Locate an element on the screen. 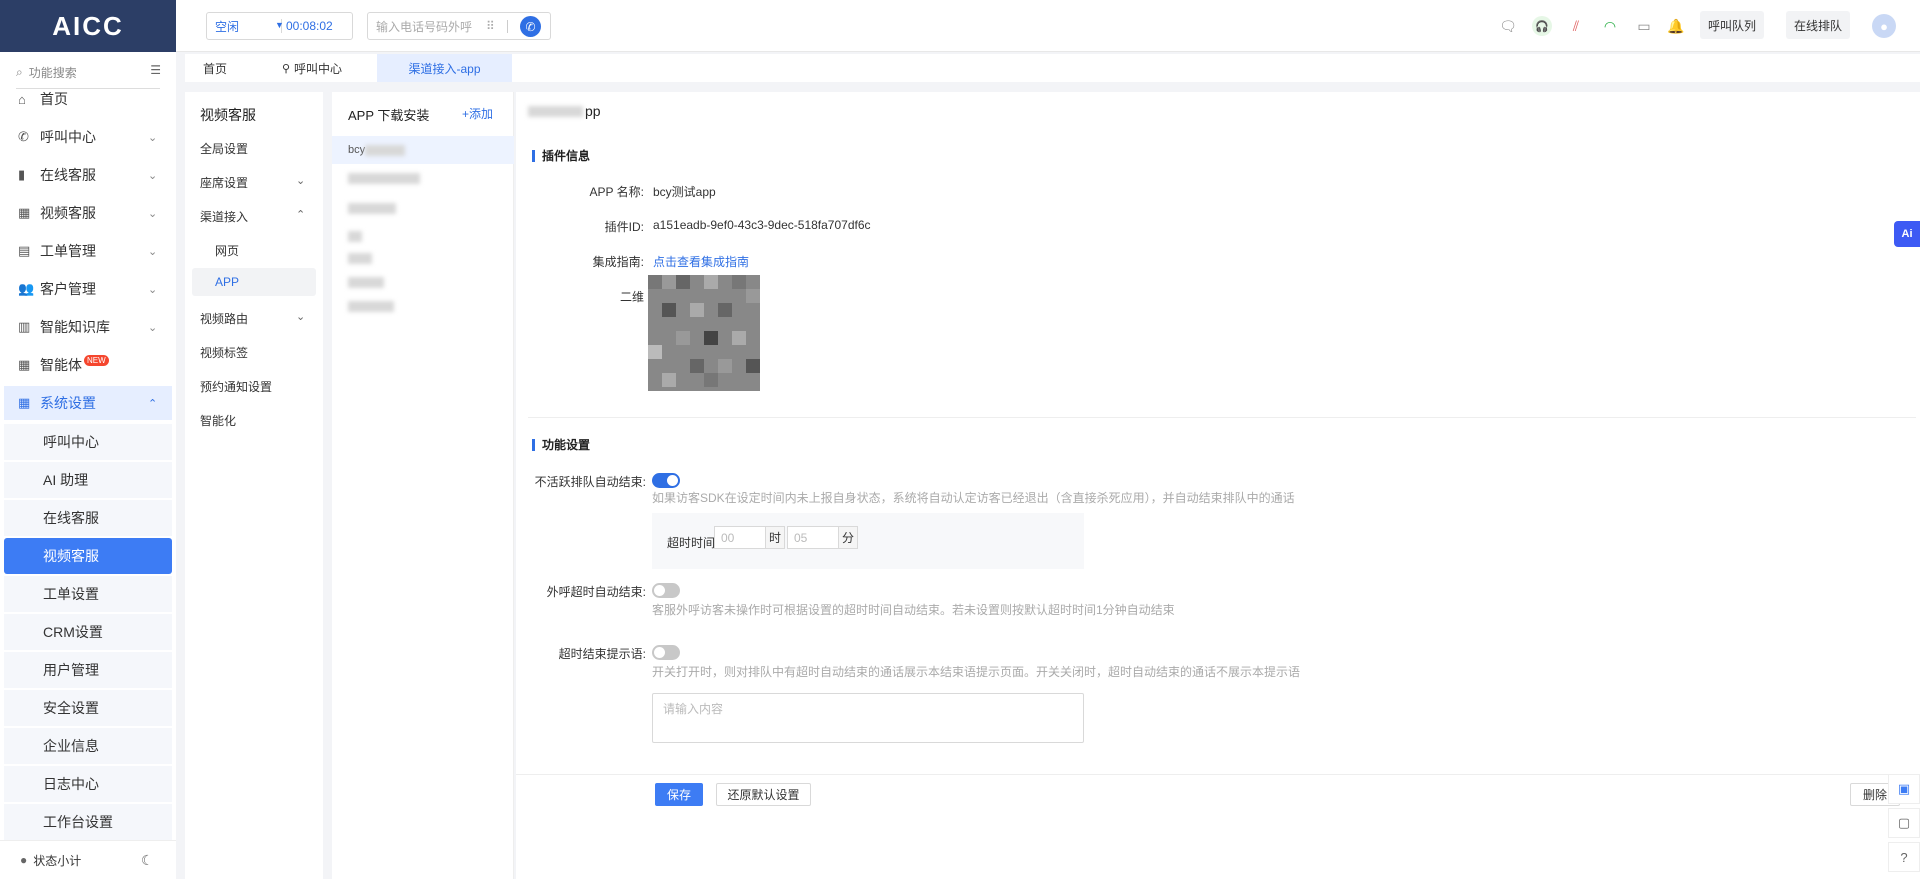 The height and width of the screenshot is (879, 1920). sidebar-item-home: ⌂ 首页 is located at coordinates (88, 99).